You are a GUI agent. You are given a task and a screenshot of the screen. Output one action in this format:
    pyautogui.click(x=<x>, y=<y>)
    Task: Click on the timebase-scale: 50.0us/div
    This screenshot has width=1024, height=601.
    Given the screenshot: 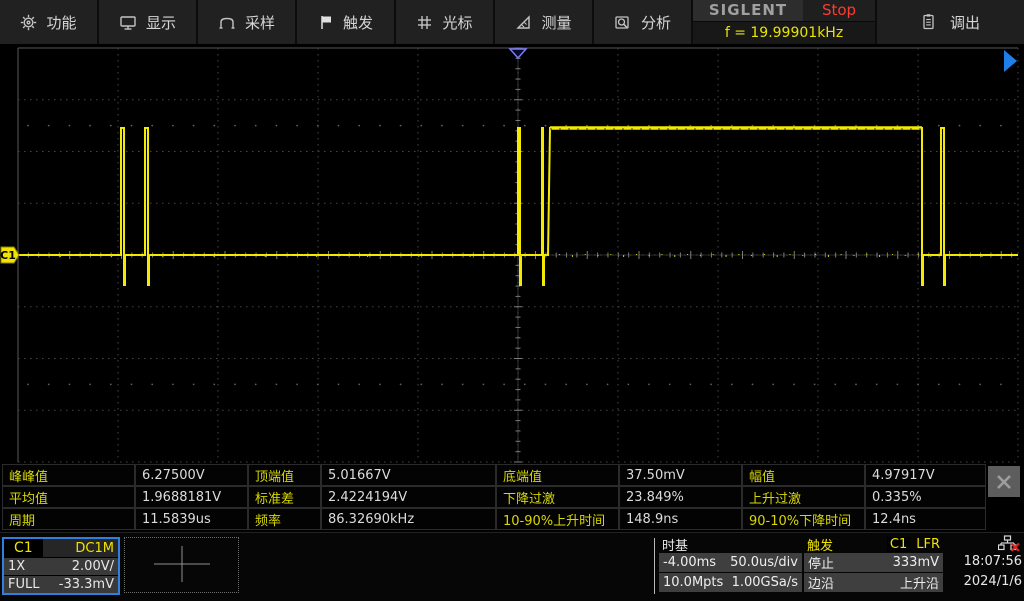 What is the action you would take?
    pyautogui.click(x=764, y=562)
    